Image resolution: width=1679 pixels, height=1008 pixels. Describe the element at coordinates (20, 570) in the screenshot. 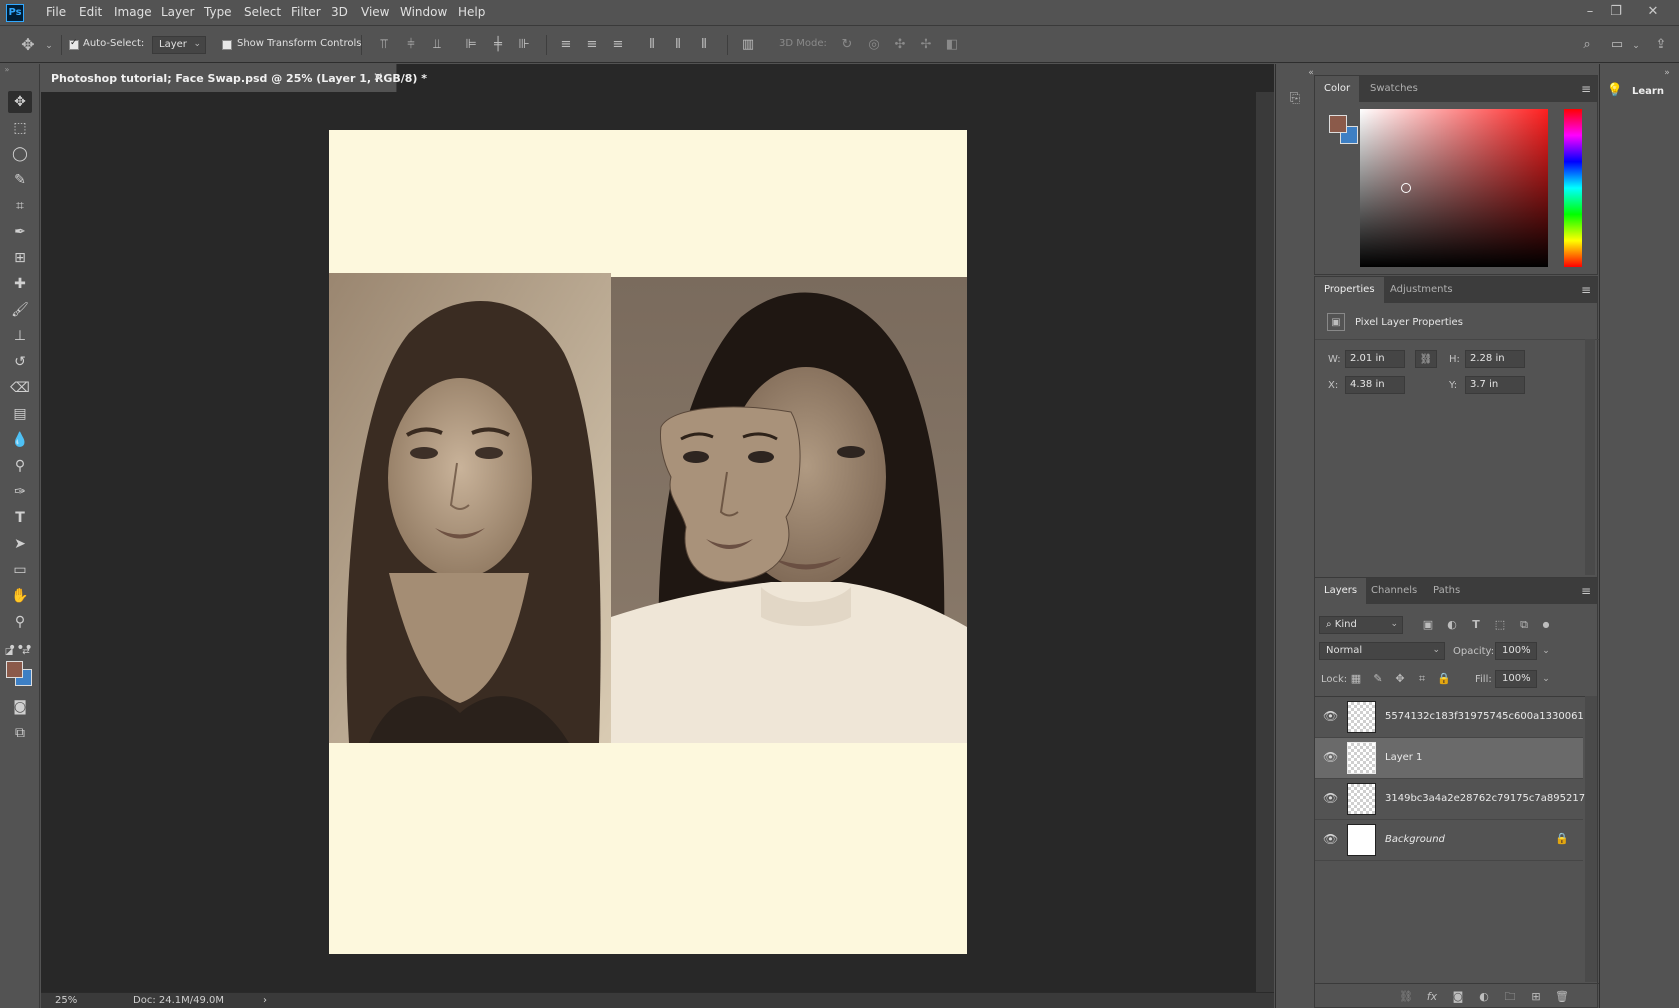

I see `rectangle-tool-icon: ▭` at that location.